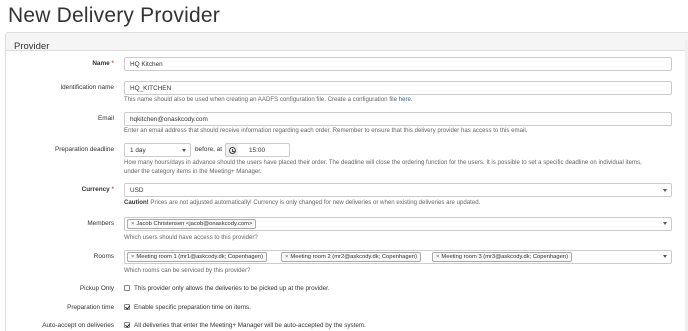  What do you see at coordinates (114, 15) in the screenshot?
I see `page-title: New Delivery Provider` at bounding box center [114, 15].